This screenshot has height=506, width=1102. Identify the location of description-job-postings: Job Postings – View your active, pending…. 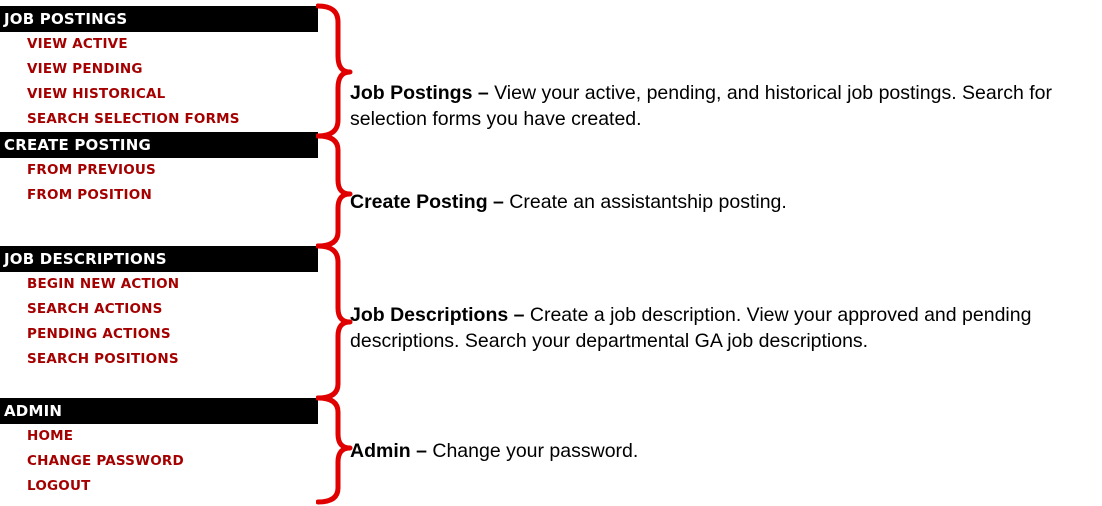
(720, 106).